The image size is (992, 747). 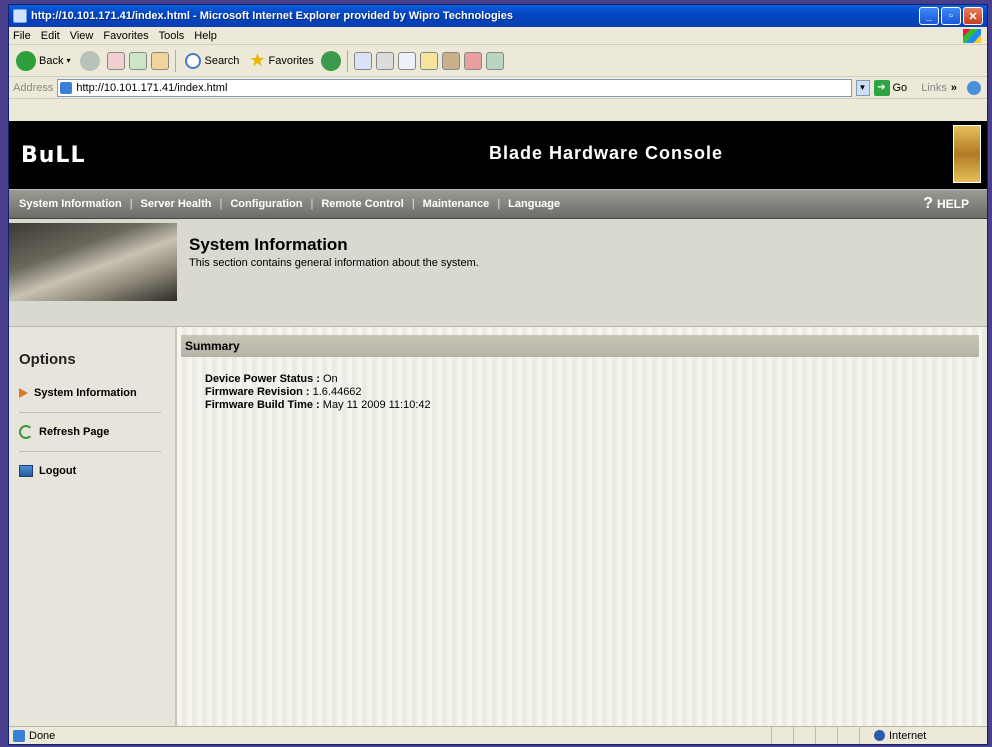 What do you see at coordinates (33, 87) in the screenshot?
I see `address-label: Address` at bounding box center [33, 87].